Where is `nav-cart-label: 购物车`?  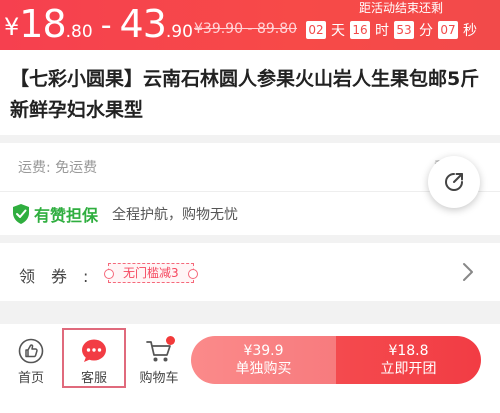 nav-cart-label: 购物车 is located at coordinates (159, 378).